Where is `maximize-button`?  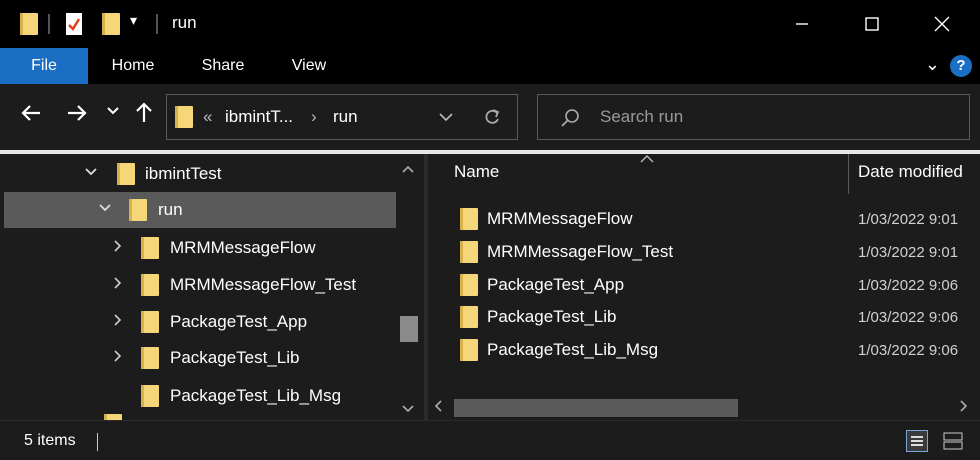 maximize-button is located at coordinates (872, 24).